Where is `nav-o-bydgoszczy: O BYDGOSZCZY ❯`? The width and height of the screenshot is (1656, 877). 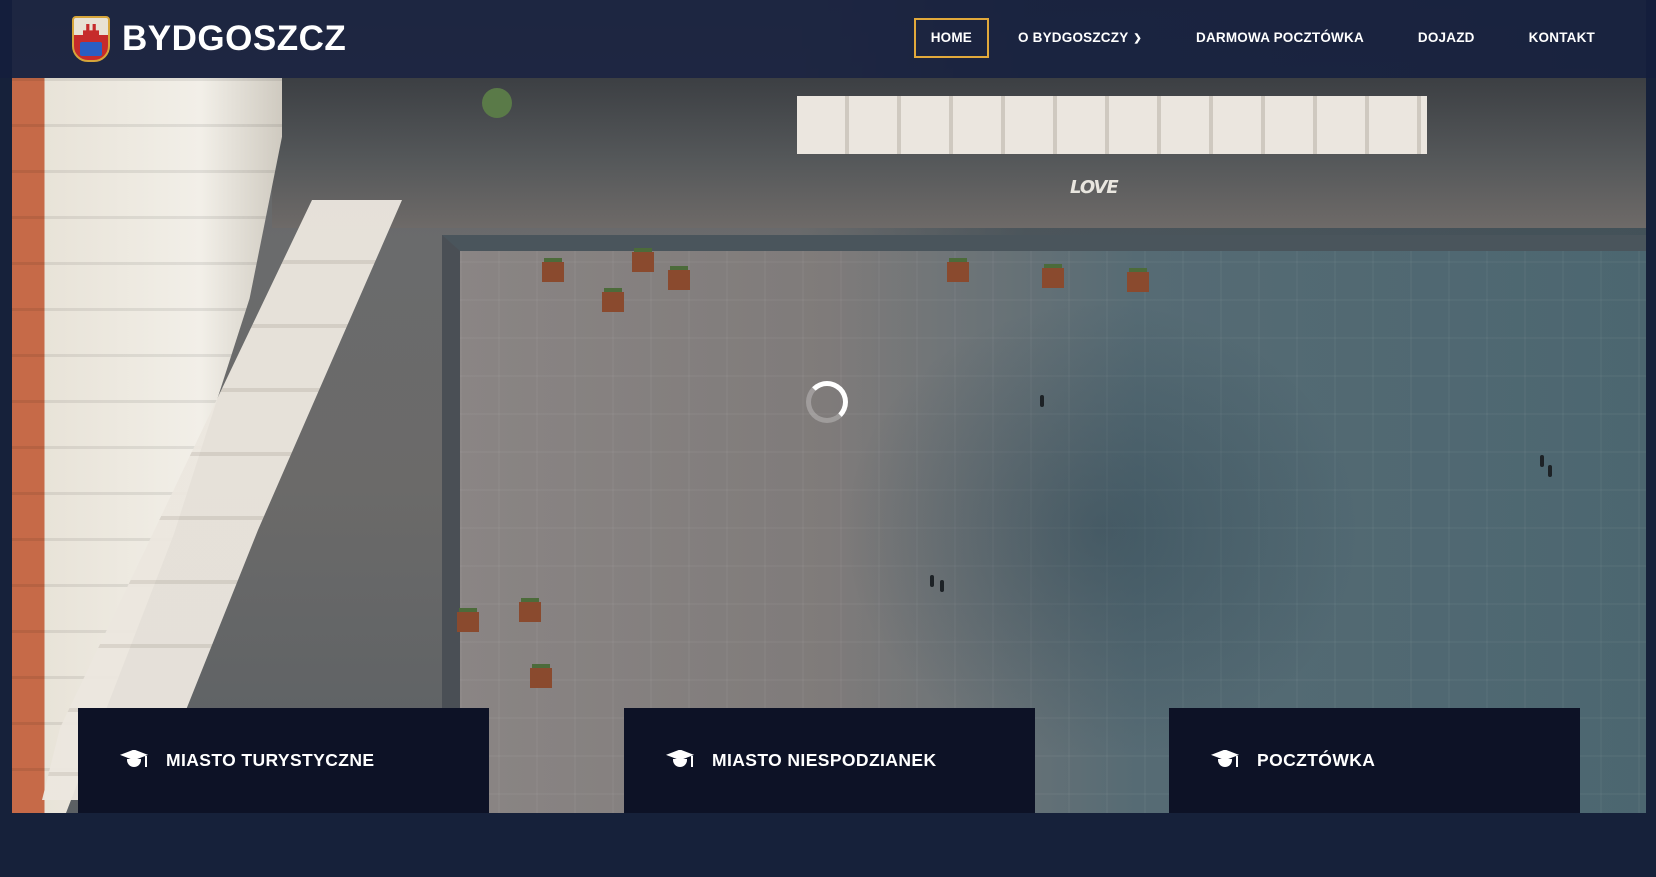 nav-o-bydgoszczy: O BYDGOSZCZY ❯ is located at coordinates (1080, 38).